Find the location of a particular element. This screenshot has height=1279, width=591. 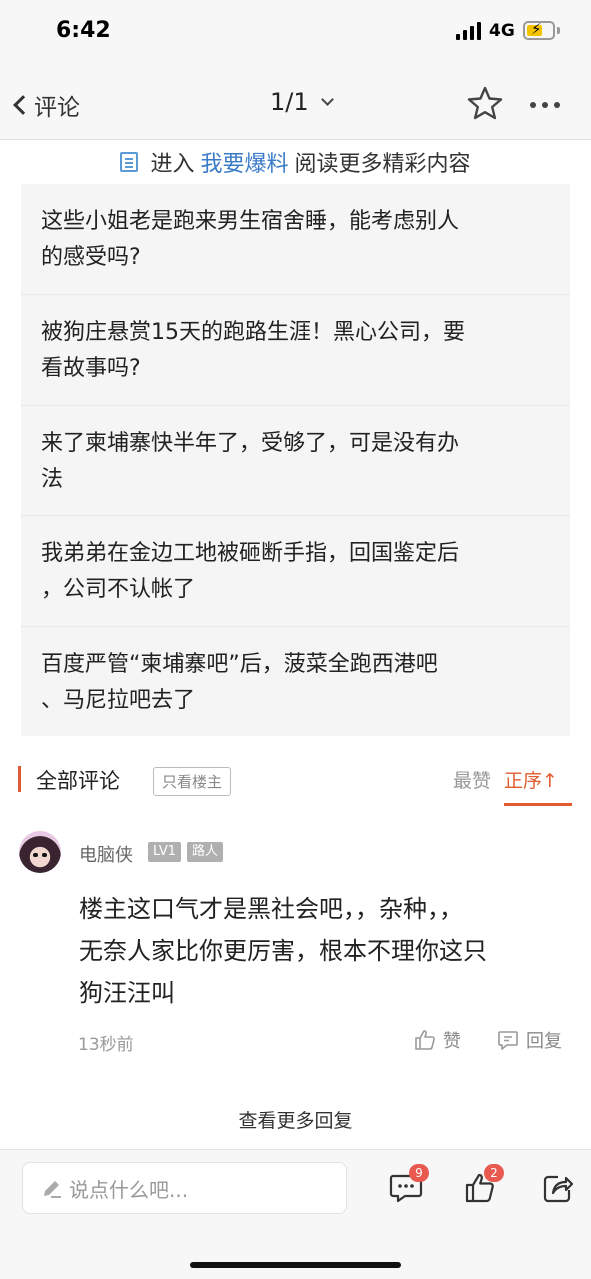

document-icon is located at coordinates (129, 162).